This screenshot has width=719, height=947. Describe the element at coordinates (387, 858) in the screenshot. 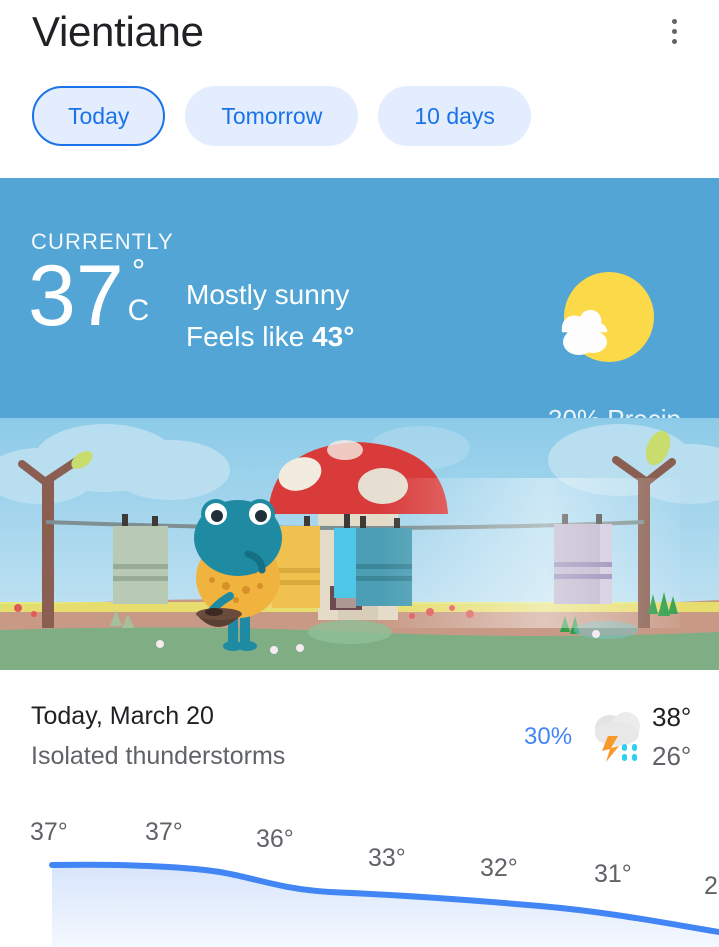

I see `chart-point-label: 33°` at that location.